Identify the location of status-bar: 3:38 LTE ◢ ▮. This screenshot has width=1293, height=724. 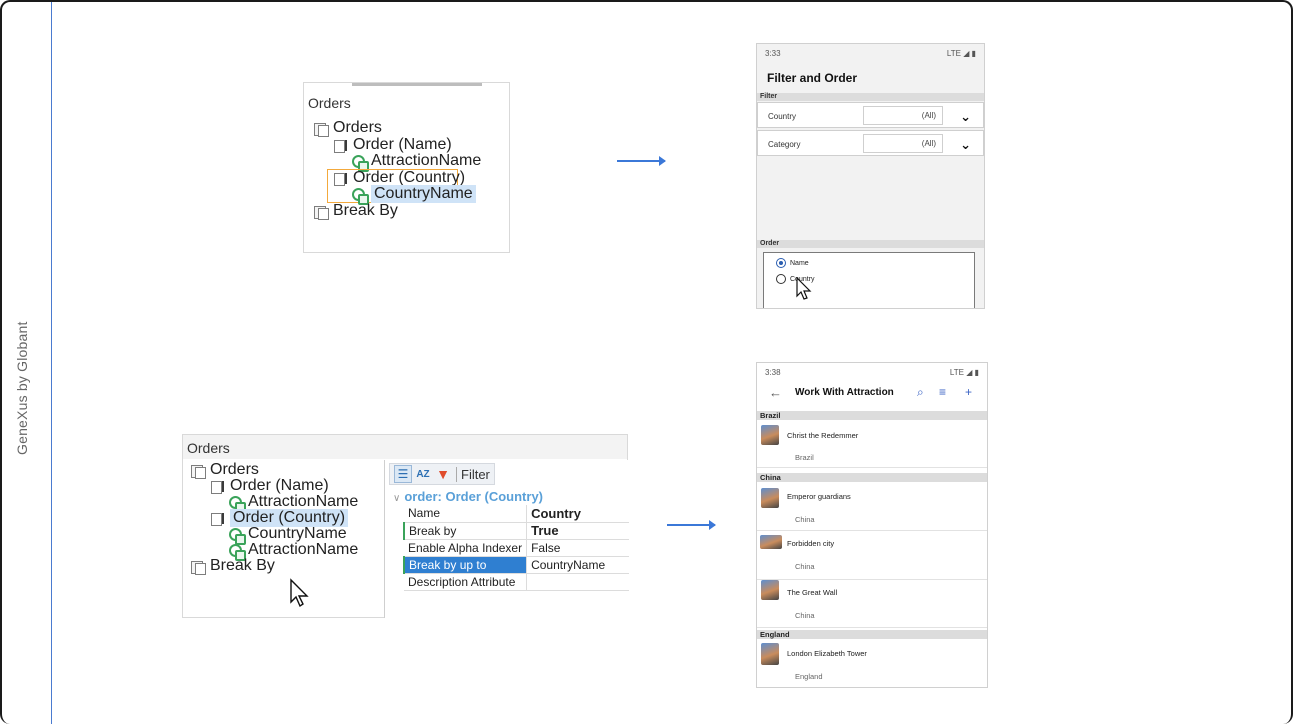
(872, 372).